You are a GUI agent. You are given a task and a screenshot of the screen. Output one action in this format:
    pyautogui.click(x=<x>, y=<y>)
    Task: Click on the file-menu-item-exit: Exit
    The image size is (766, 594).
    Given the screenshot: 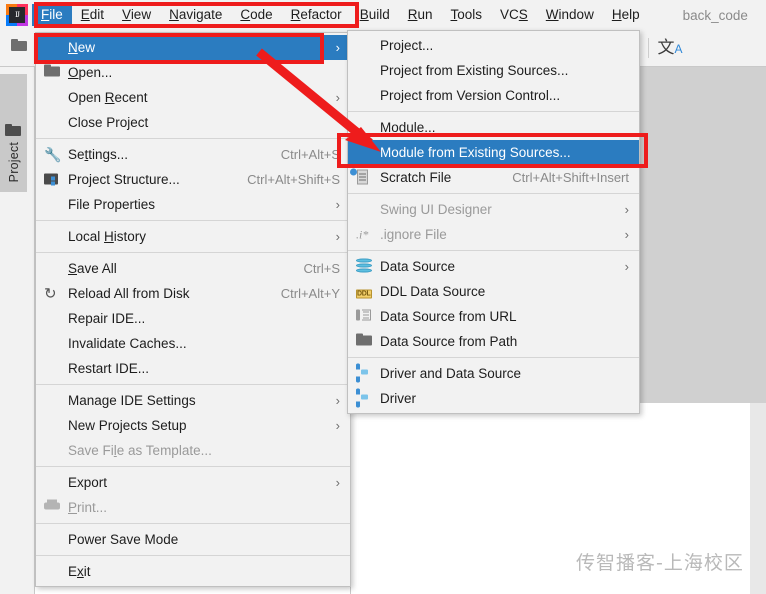 What is the action you would take?
    pyautogui.click(x=193, y=571)
    